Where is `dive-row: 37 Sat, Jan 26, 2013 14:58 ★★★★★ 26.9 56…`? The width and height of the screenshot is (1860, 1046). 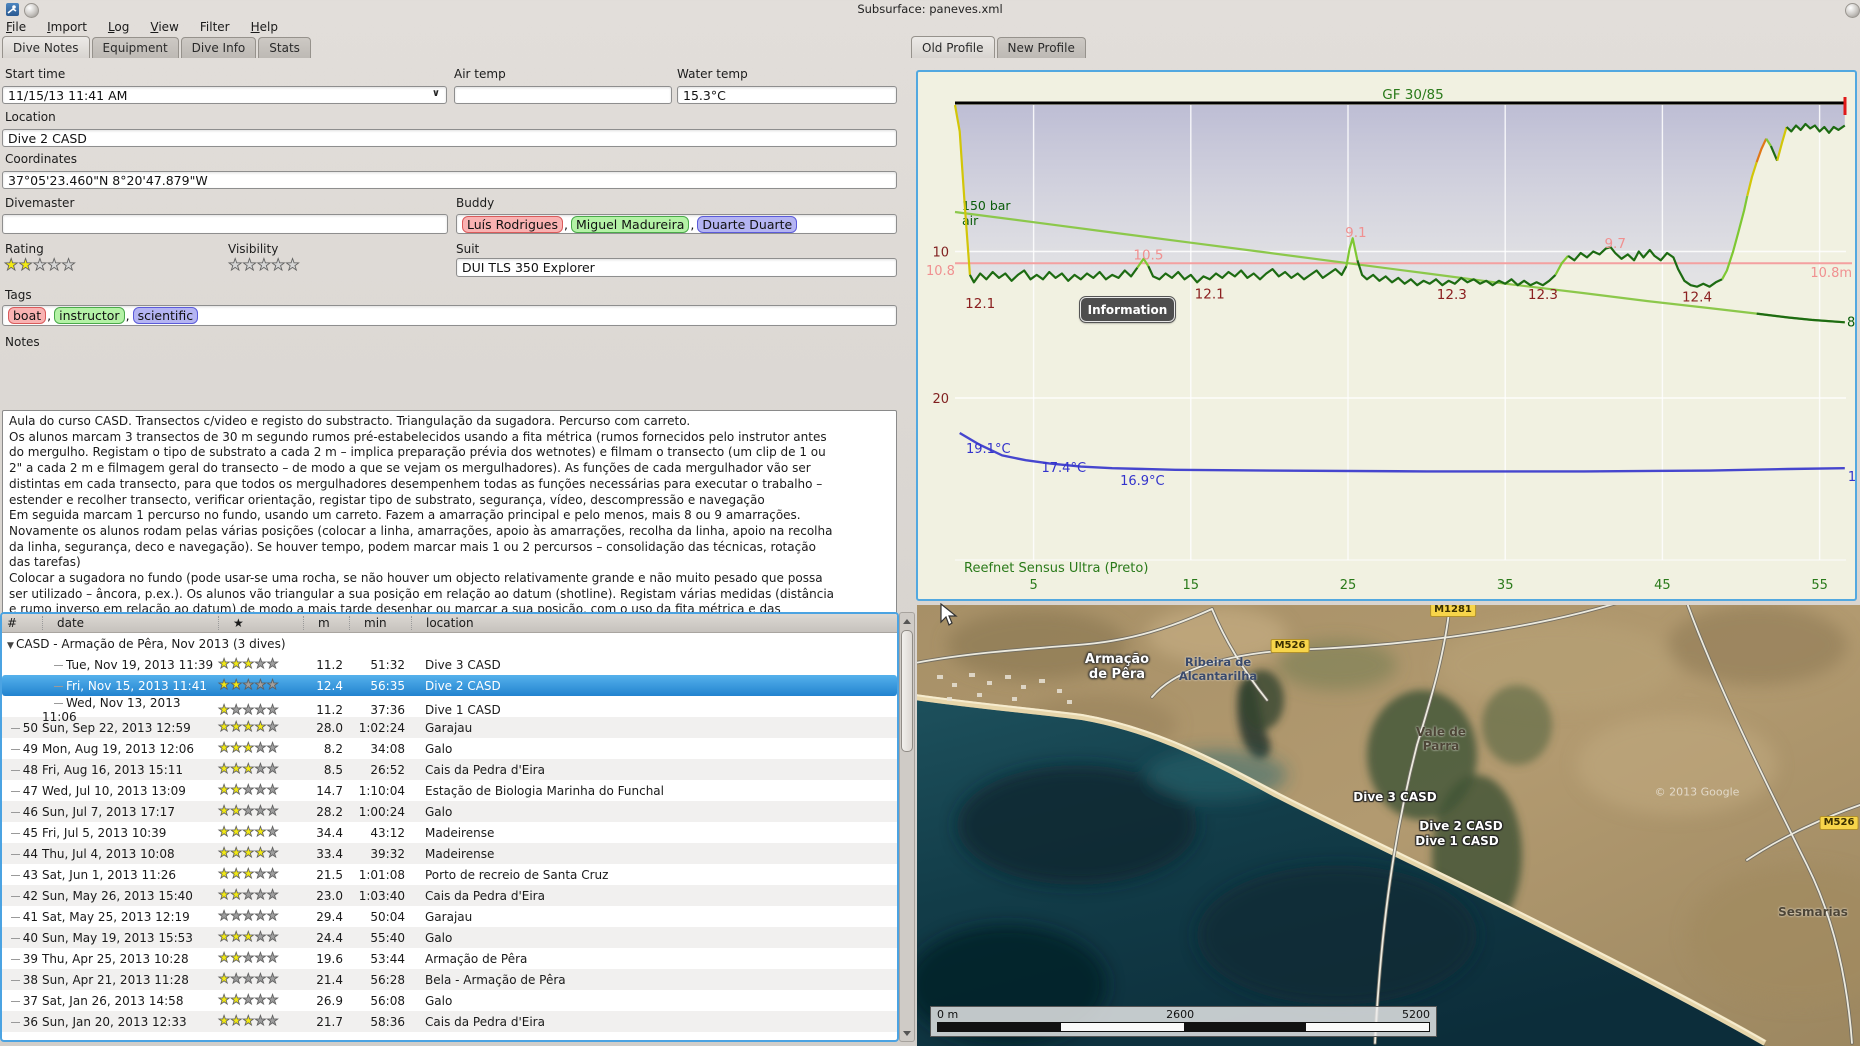
dive-row: 37 Sat, Jan 26, 2013 14:58 ★★★★★ 26.9 56… is located at coordinates (449, 1000).